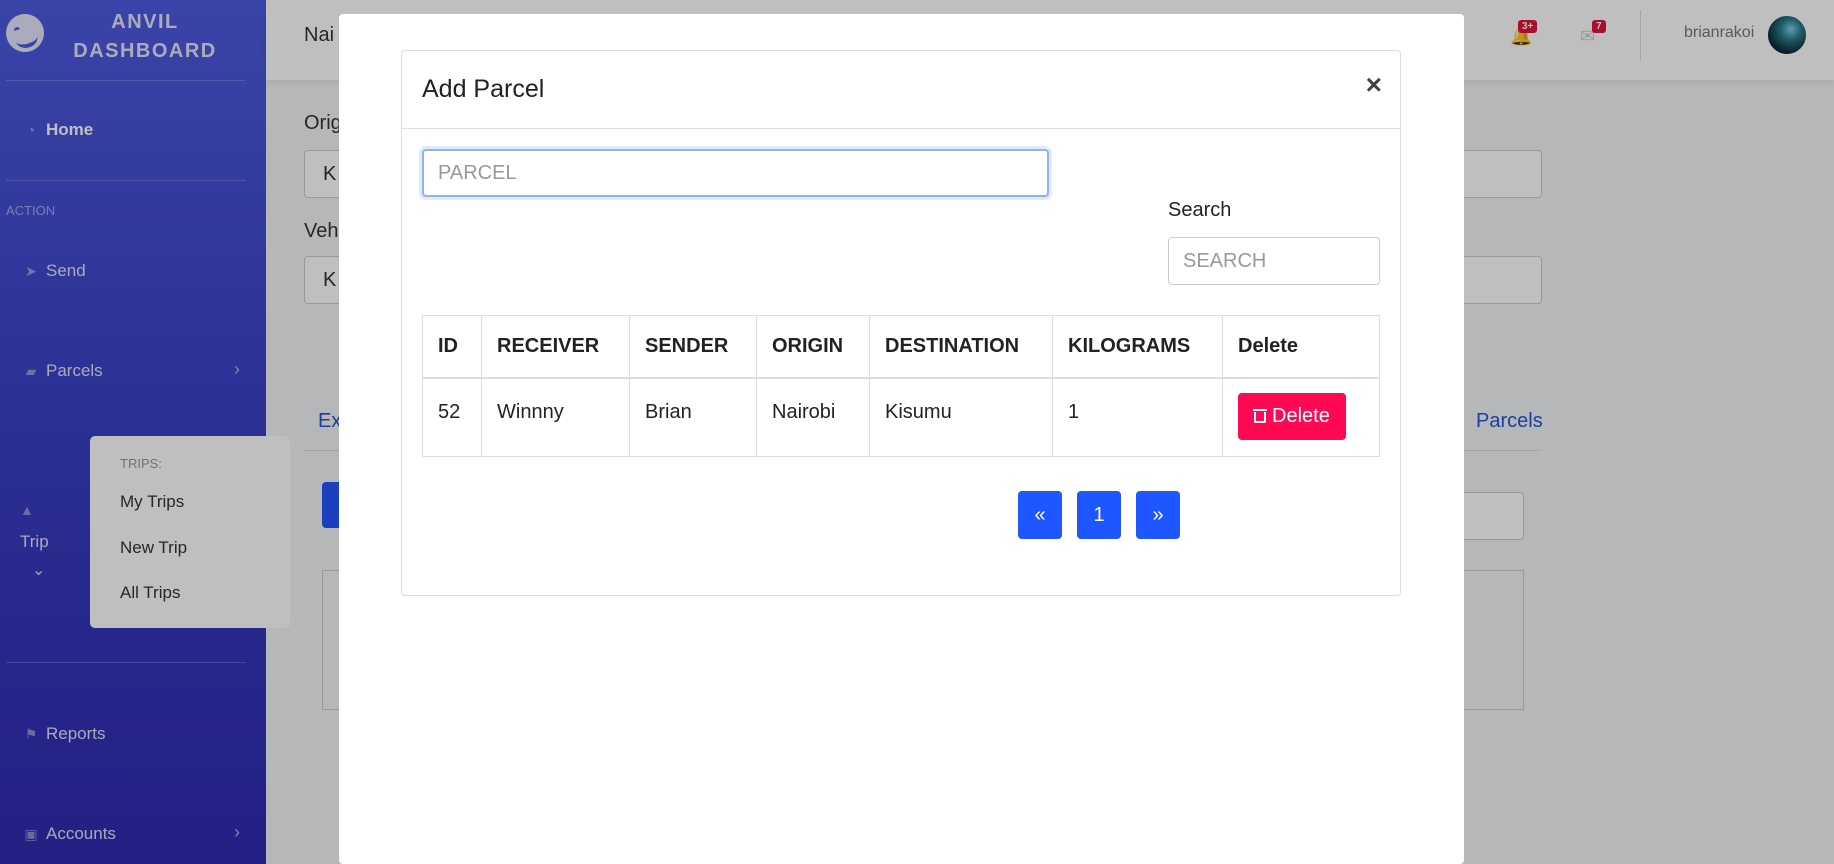 The height and width of the screenshot is (864, 1834). I want to click on search-input, so click(1274, 261).